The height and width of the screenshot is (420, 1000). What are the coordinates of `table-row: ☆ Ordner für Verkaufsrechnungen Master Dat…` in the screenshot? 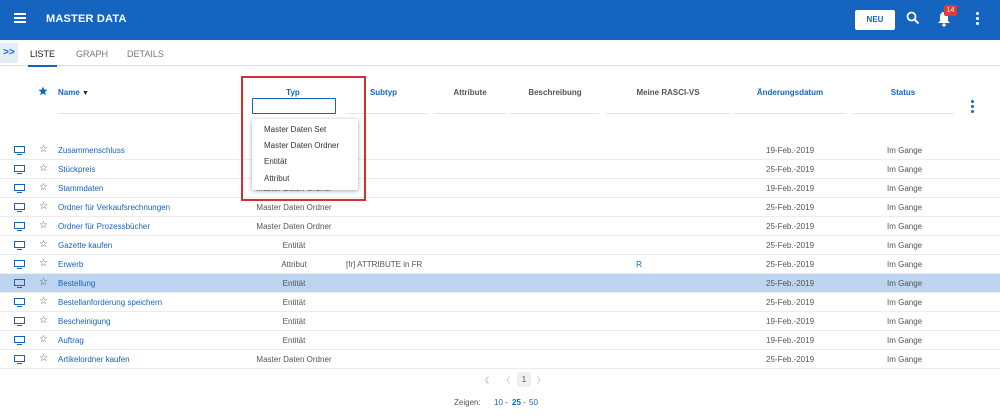 It's located at (500, 207).